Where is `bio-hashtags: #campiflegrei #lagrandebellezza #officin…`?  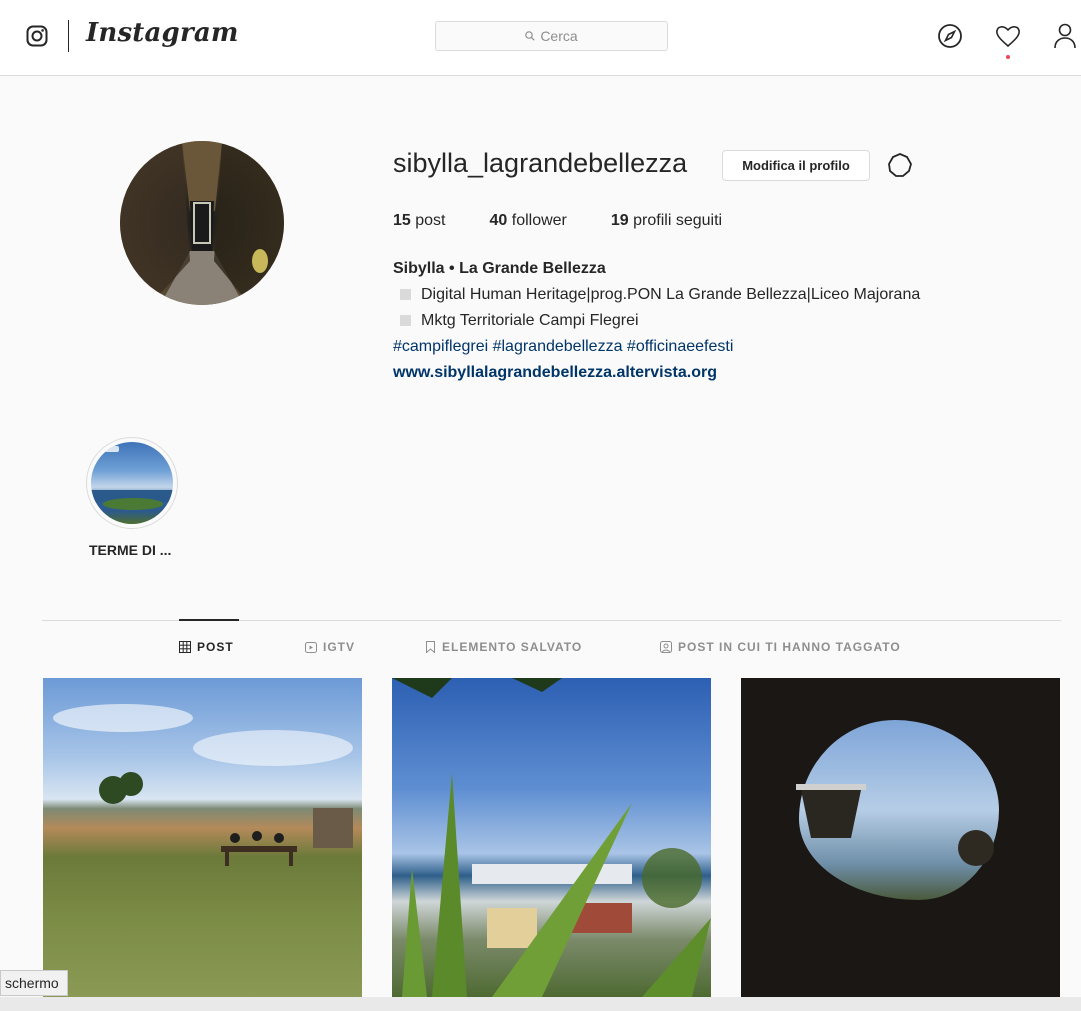 bio-hashtags: #campiflegrei #lagrandebellezza #officin… is located at coordinates (656, 347).